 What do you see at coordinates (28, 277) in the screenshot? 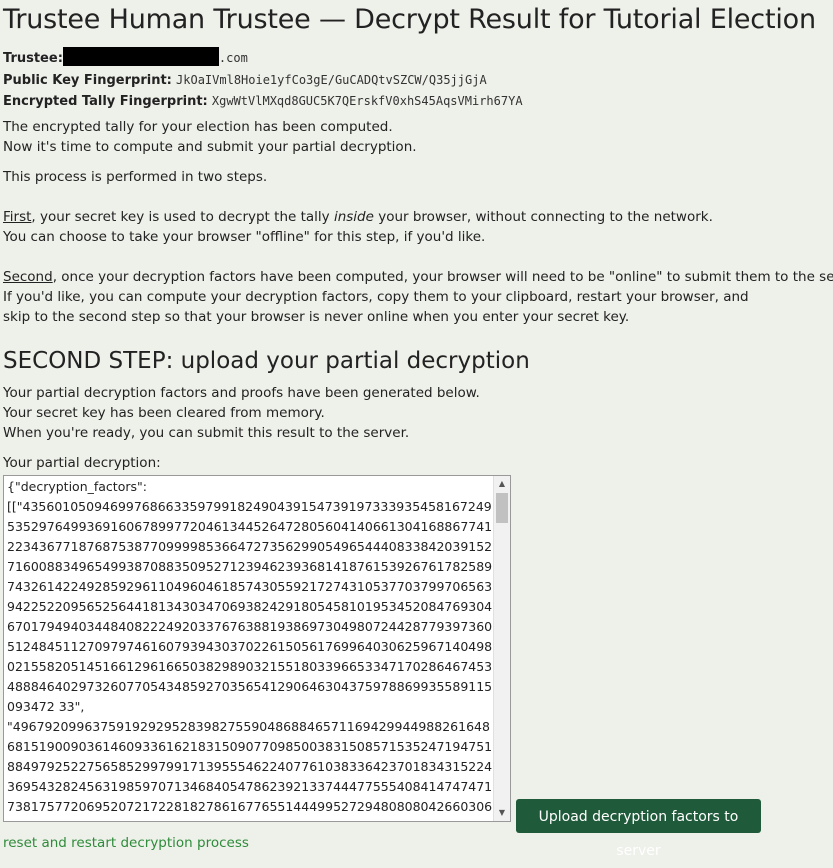
I see `second-word: Second` at bounding box center [28, 277].